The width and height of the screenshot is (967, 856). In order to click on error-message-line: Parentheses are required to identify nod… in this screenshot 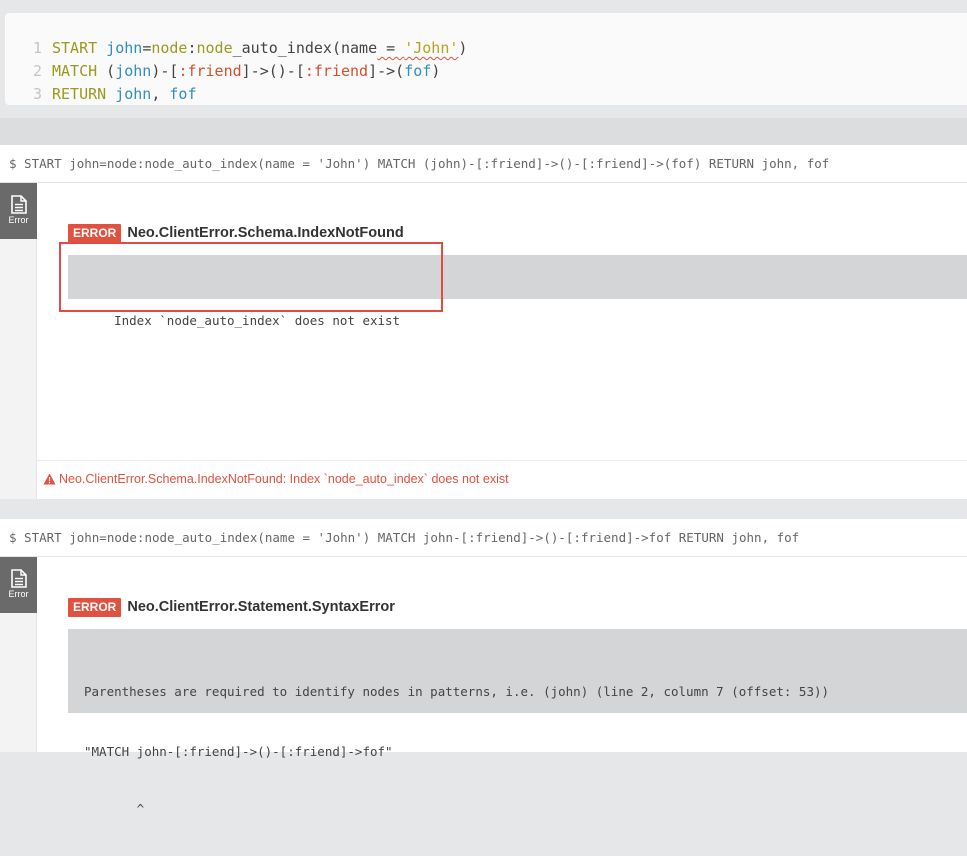, I will do `click(457, 691)`.